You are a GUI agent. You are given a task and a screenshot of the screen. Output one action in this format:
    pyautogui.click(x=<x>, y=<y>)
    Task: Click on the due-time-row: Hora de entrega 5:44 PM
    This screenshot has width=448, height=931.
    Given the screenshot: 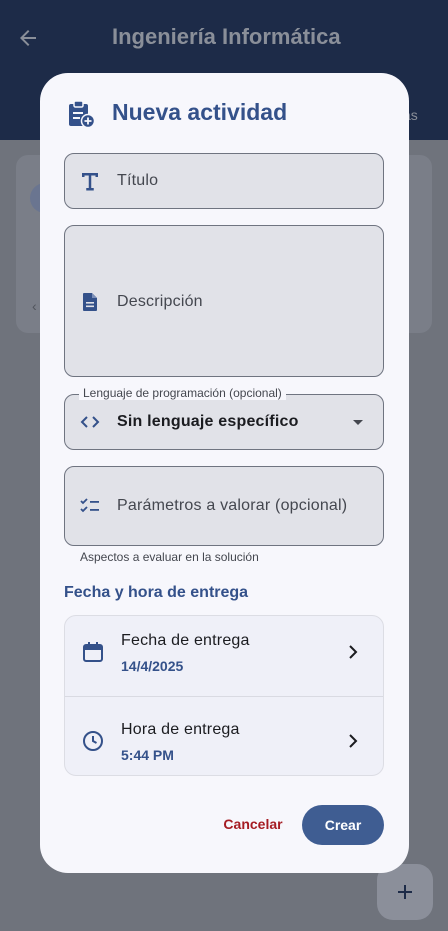 What is the action you would take?
    pyautogui.click(x=224, y=735)
    